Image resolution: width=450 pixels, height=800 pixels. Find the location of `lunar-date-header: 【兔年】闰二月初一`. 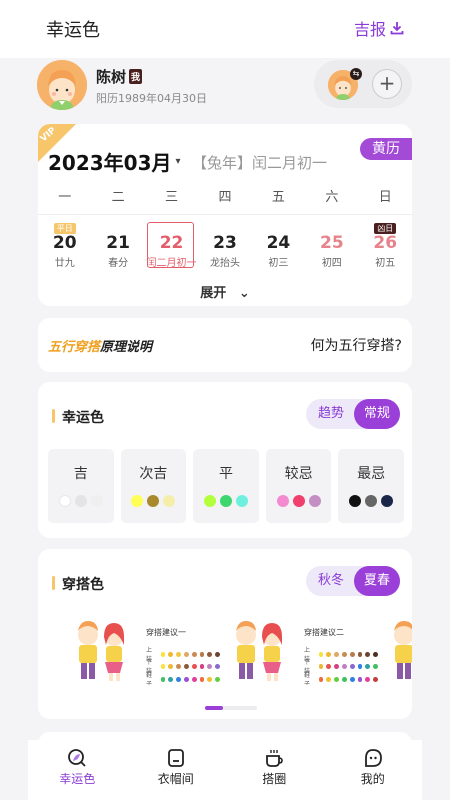

lunar-date-header: 【兔年】闰二月初一 is located at coordinates (260, 163).